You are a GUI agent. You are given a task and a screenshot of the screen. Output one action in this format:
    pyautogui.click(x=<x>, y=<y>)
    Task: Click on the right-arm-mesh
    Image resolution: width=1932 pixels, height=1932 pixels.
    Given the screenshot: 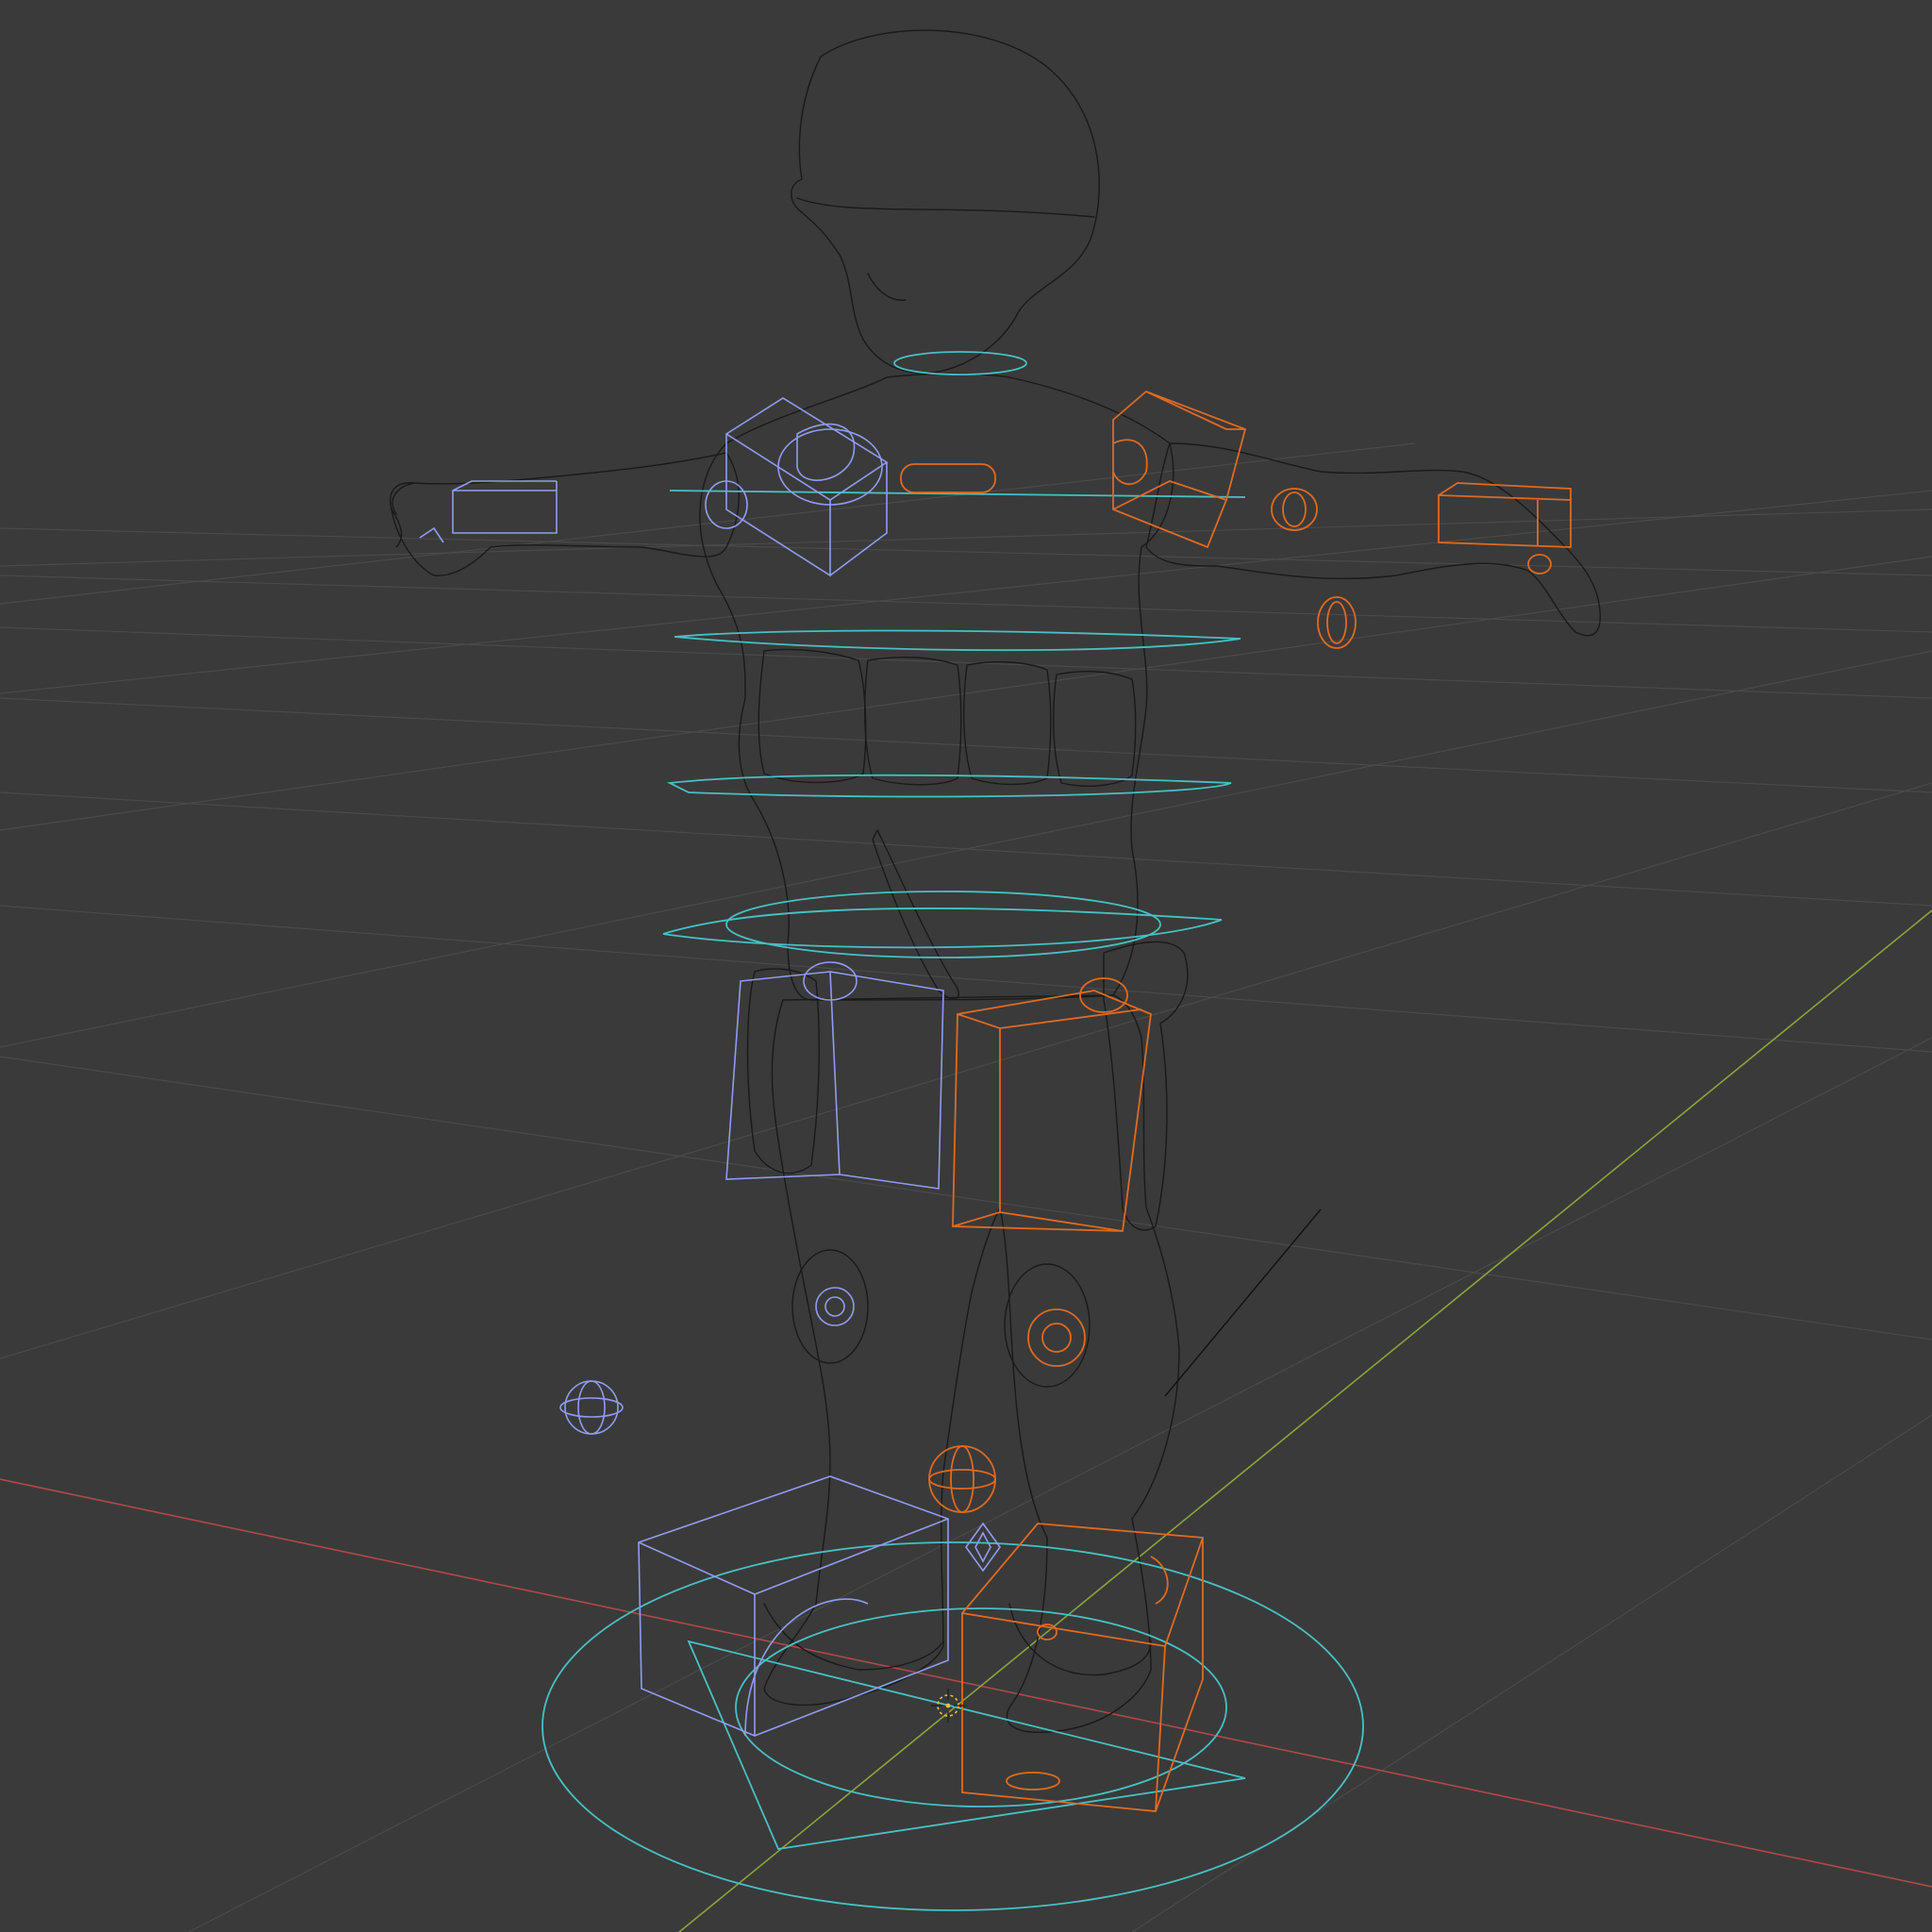 What is the action you would take?
    pyautogui.click(x=565, y=514)
    